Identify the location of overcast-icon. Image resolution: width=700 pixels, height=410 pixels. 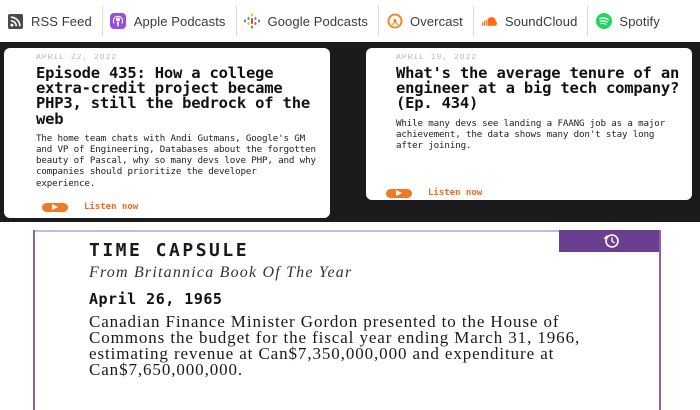
(394, 21).